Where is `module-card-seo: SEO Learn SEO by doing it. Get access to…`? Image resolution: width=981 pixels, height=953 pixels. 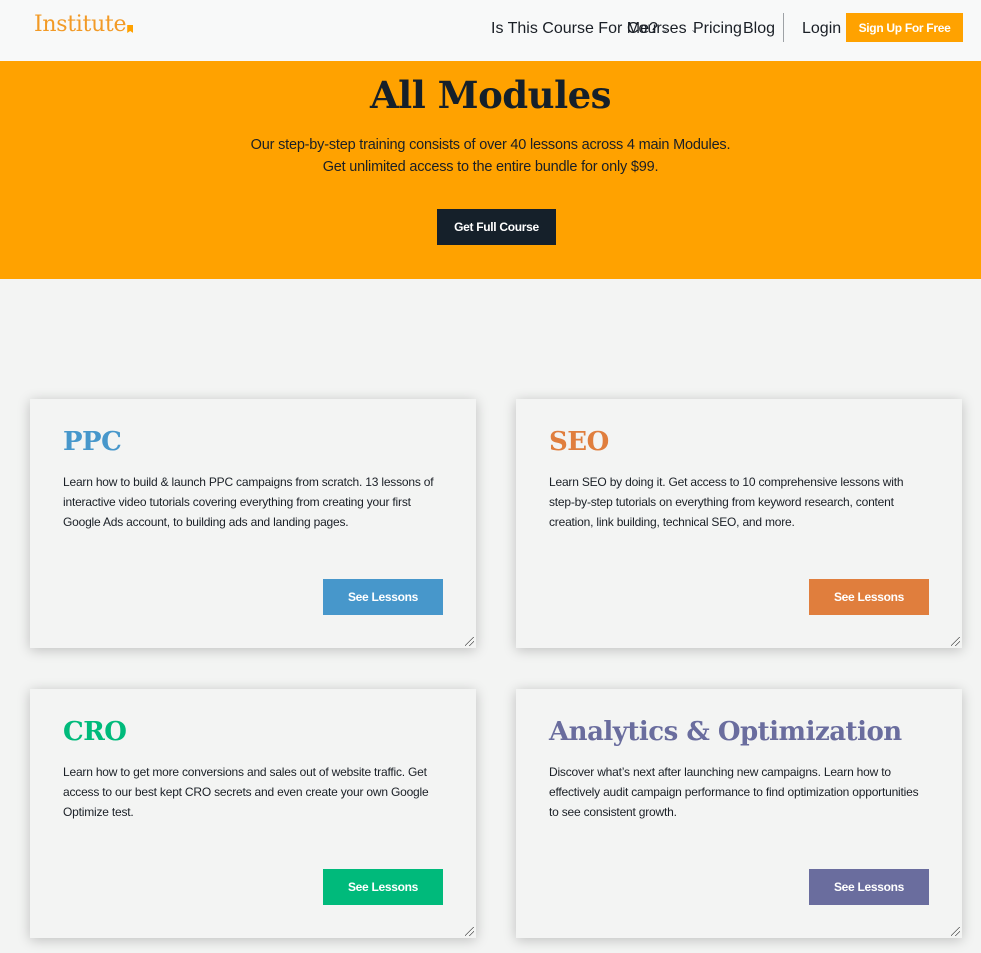 module-card-seo: SEO Learn SEO by doing it. Get access to… is located at coordinates (739, 523).